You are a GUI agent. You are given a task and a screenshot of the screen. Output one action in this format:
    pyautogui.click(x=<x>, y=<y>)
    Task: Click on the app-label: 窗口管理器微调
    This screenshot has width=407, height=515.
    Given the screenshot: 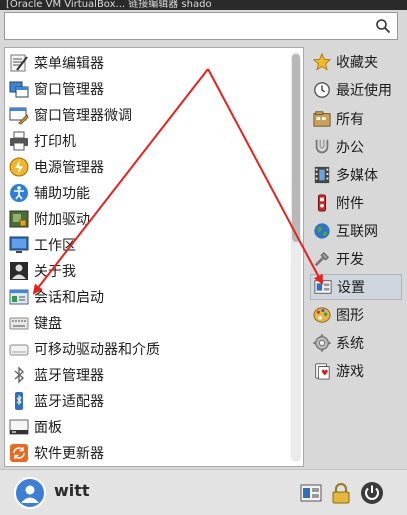 What is the action you would take?
    pyautogui.click(x=83, y=116)
    